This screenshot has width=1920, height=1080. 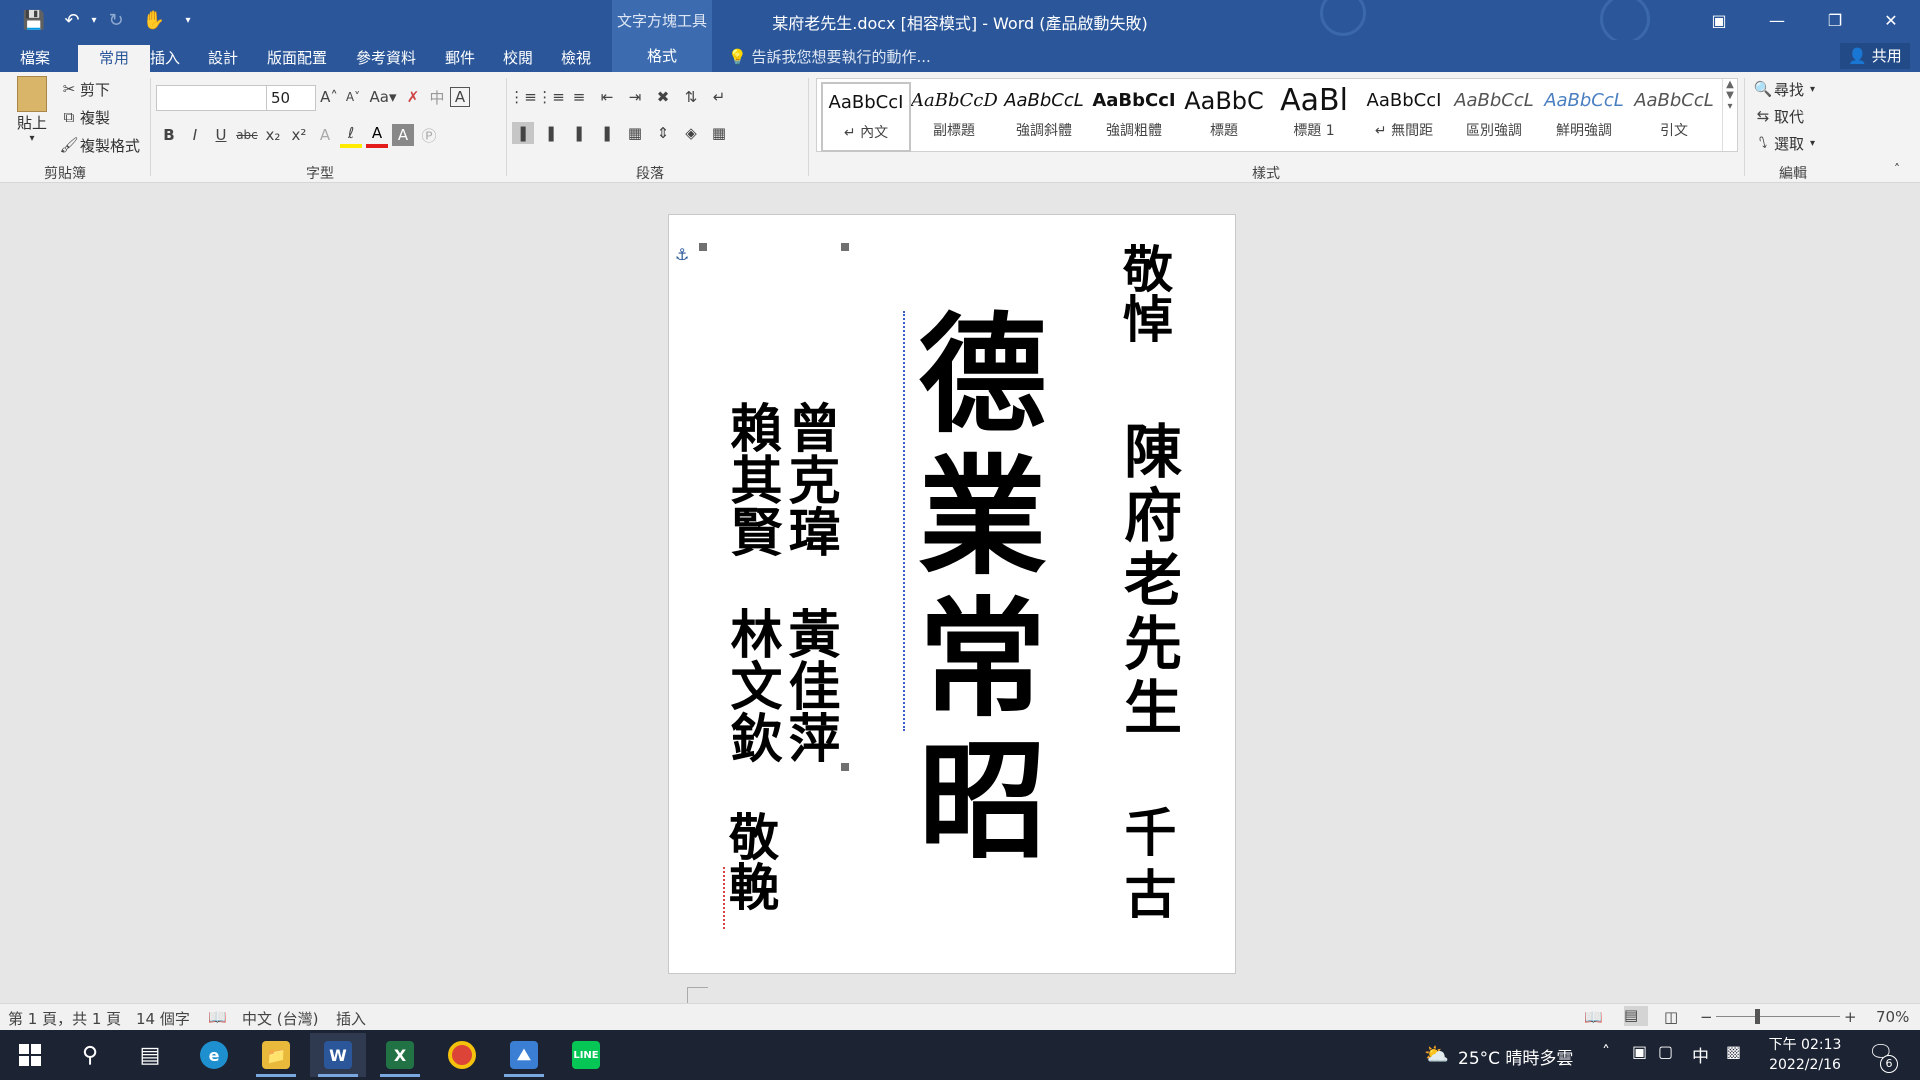 I want to click on language: 中文 (台灣), so click(x=280, y=1018).